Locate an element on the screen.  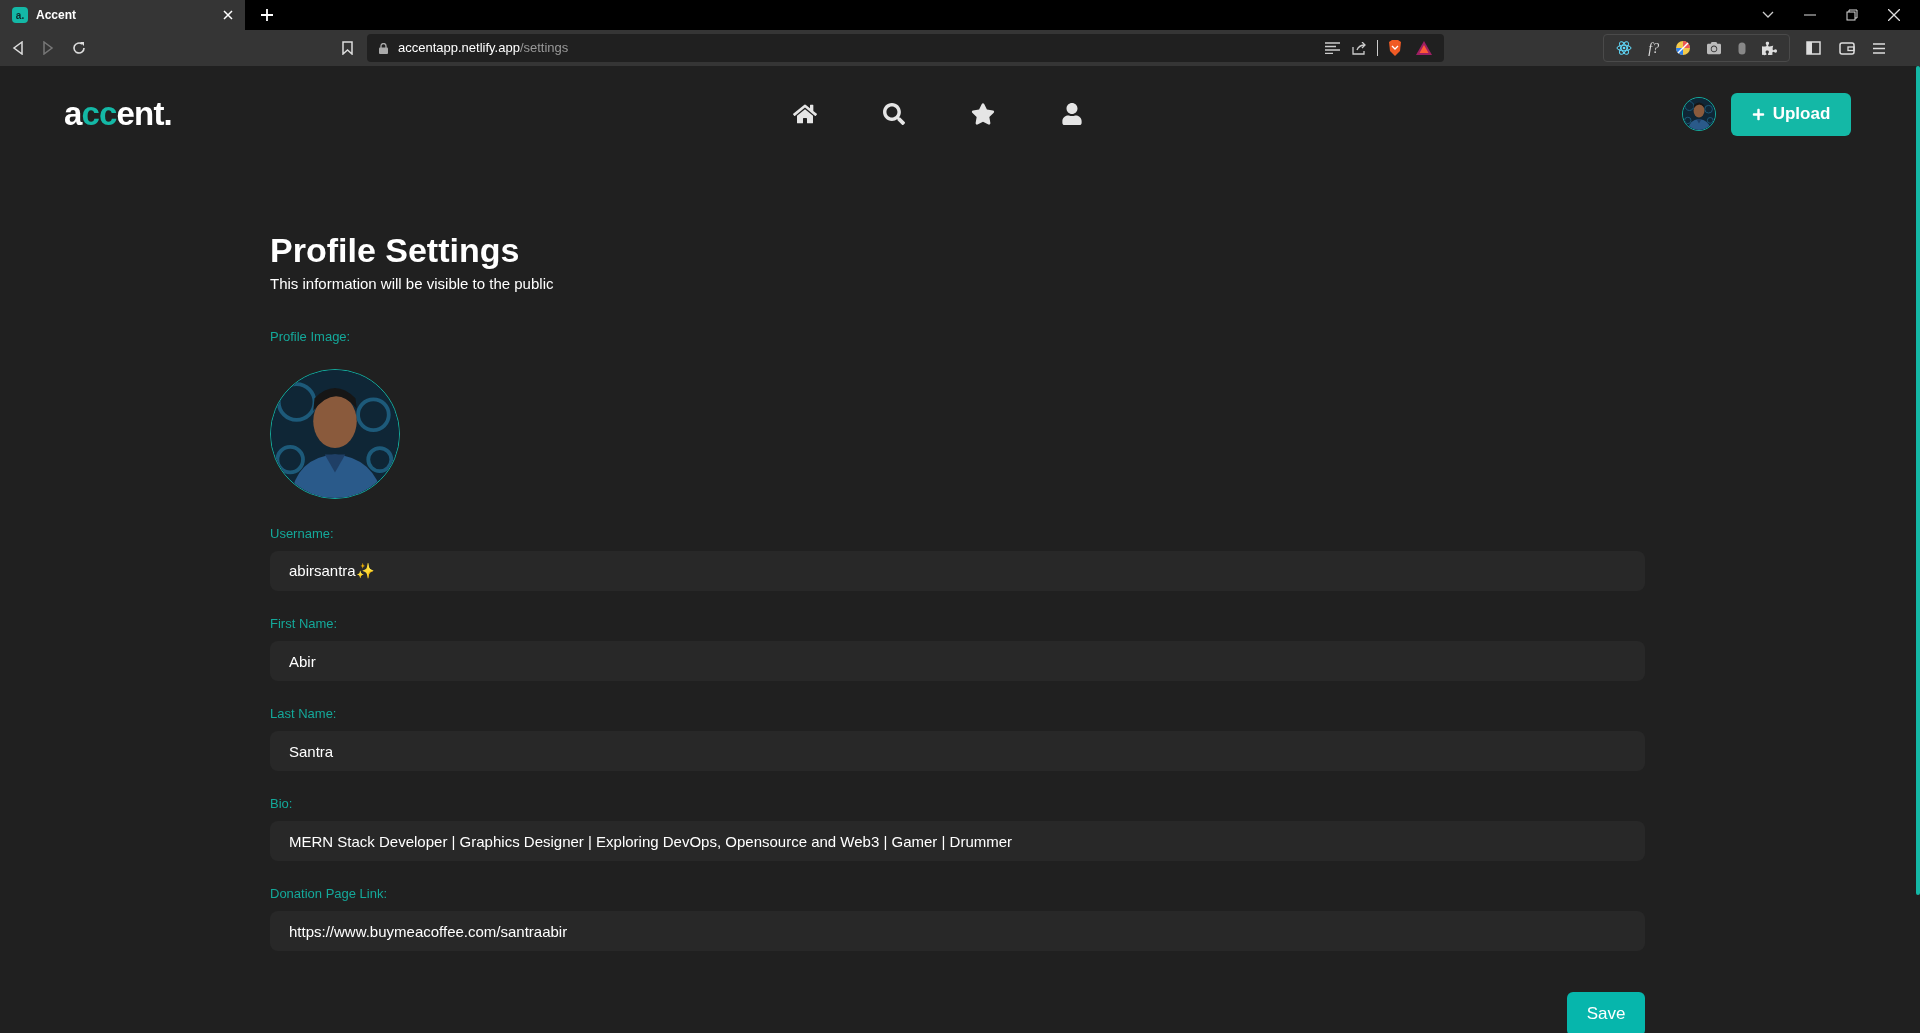
field-label: Username: is located at coordinates (302, 534).